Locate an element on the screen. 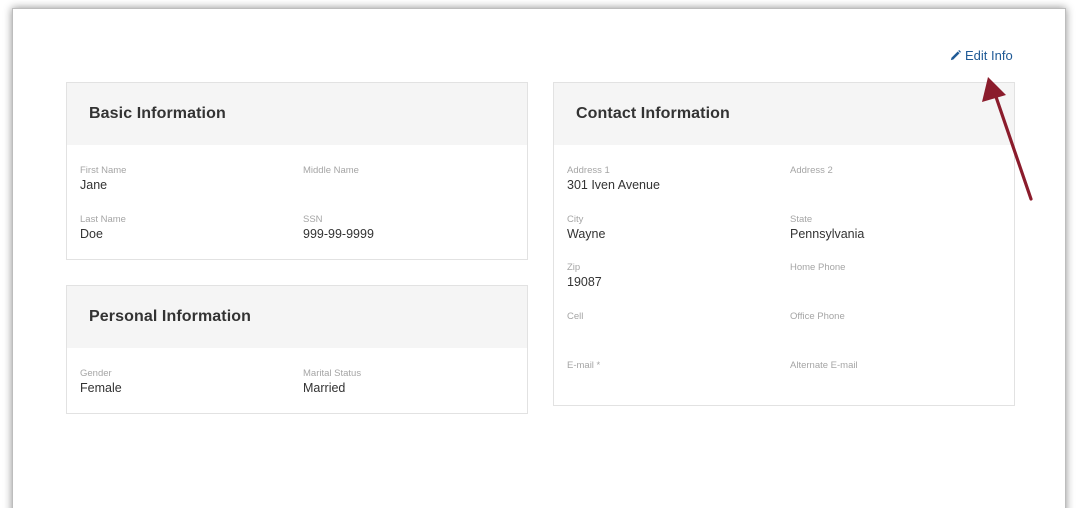 The width and height of the screenshot is (1078, 508). contact-information-title: Contact Information is located at coordinates (653, 113).